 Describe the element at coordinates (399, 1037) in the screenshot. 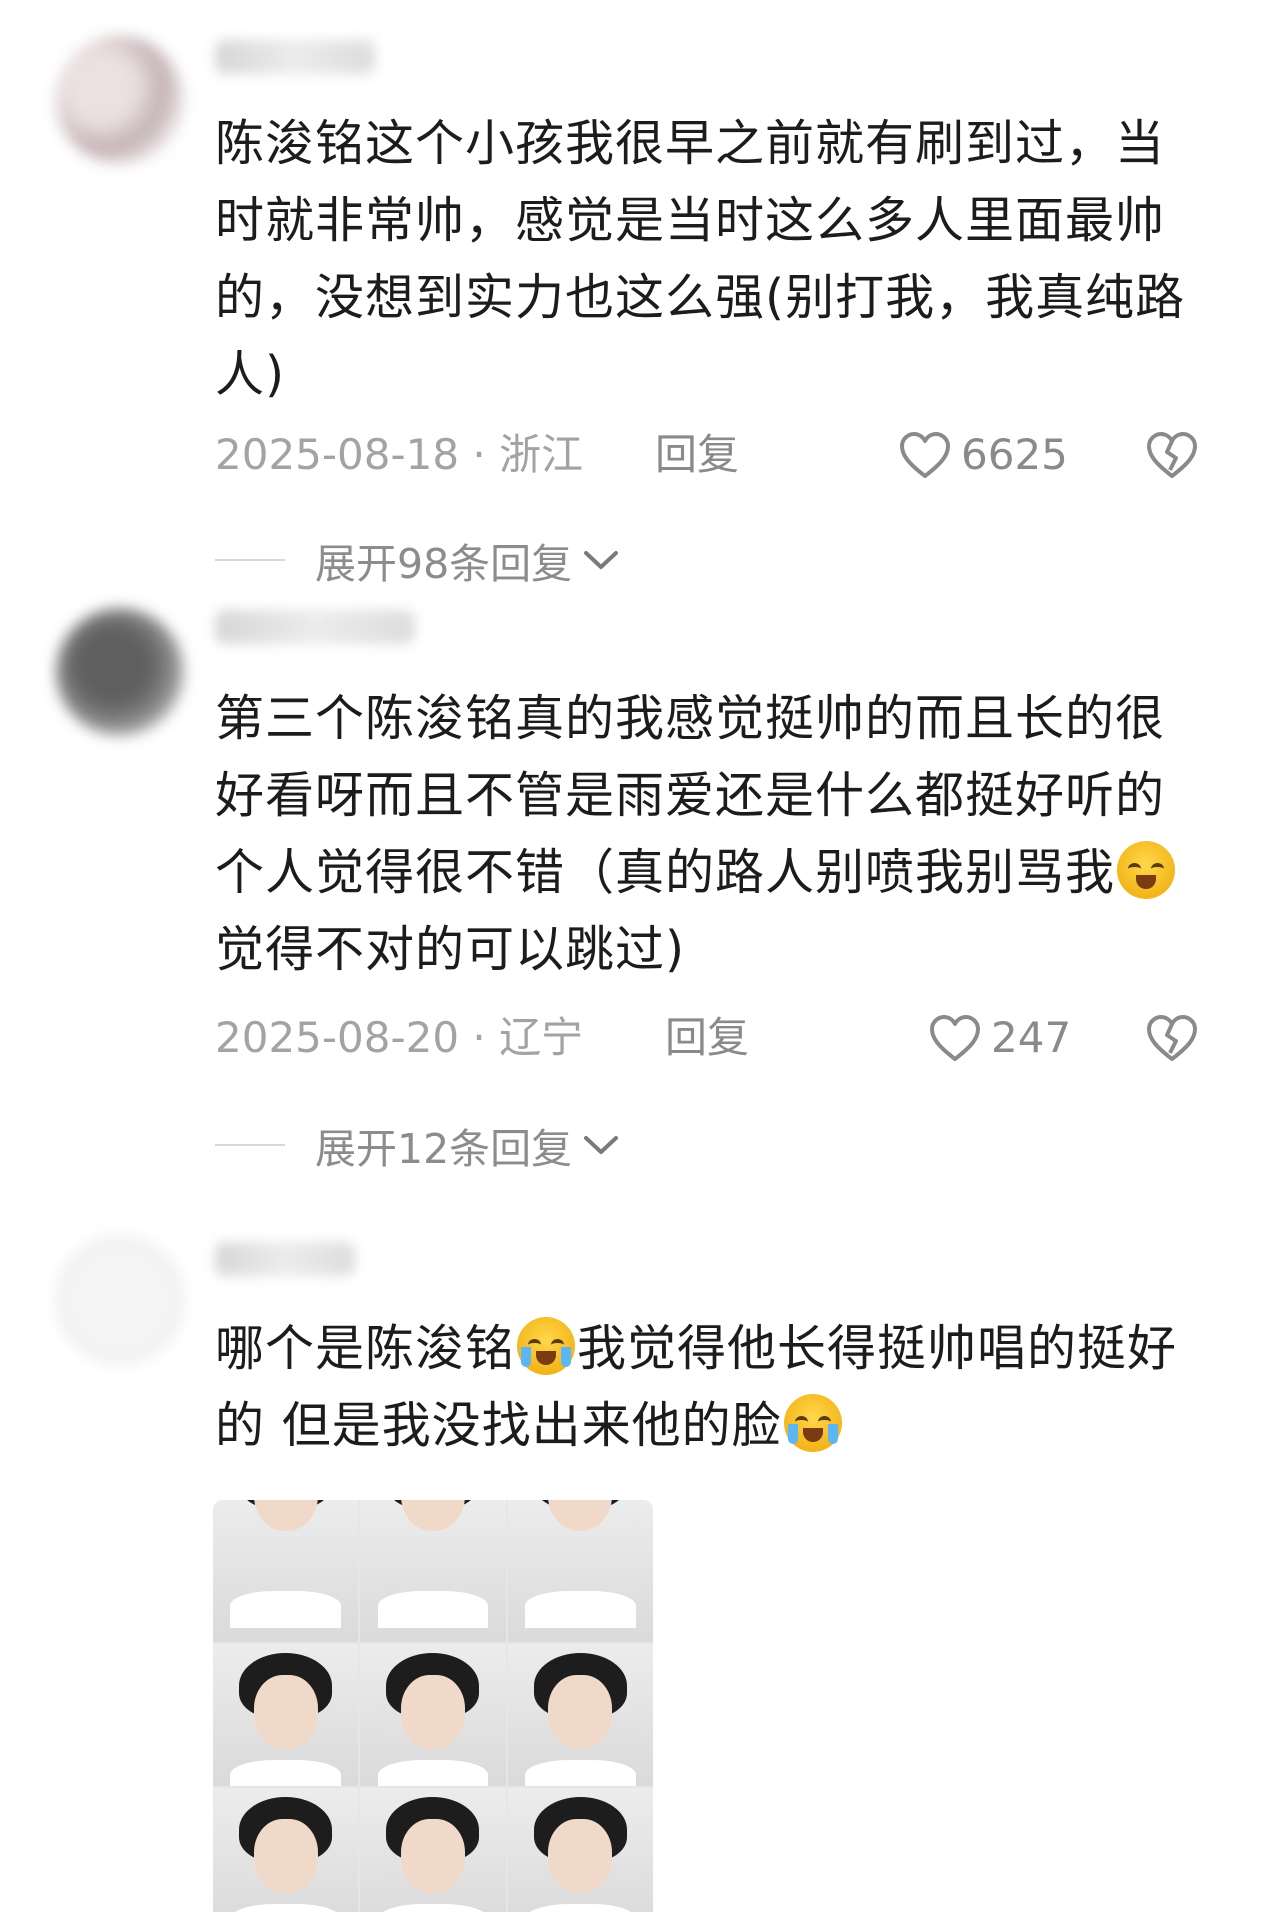

I see `comment-date-location: 2025-08-20 · 辽宁` at that location.